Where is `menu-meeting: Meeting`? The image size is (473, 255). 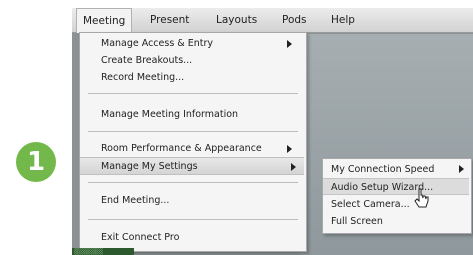
menu-meeting: Meeting is located at coordinates (104, 20).